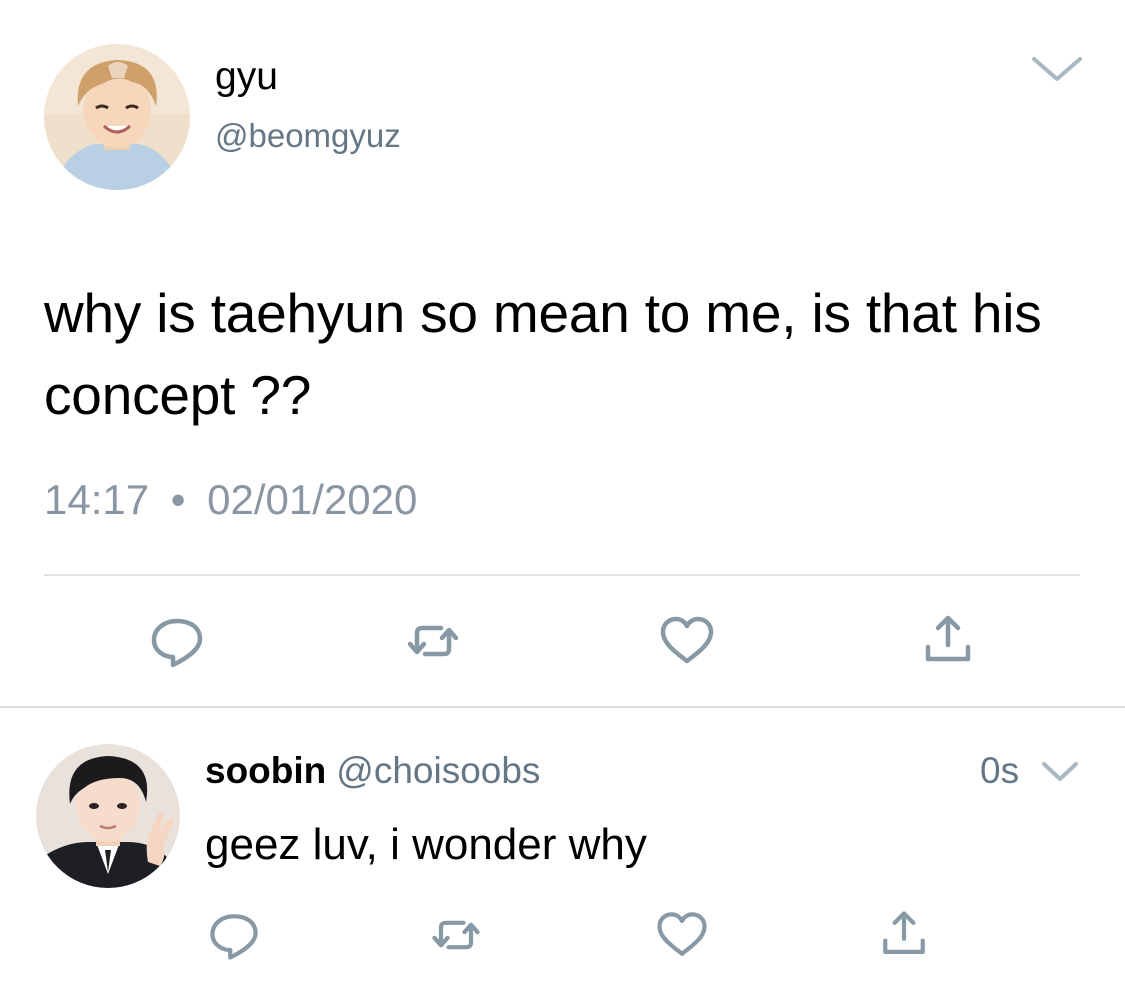 This screenshot has height=997, width=1125. I want to click on divider, so click(562, 575).